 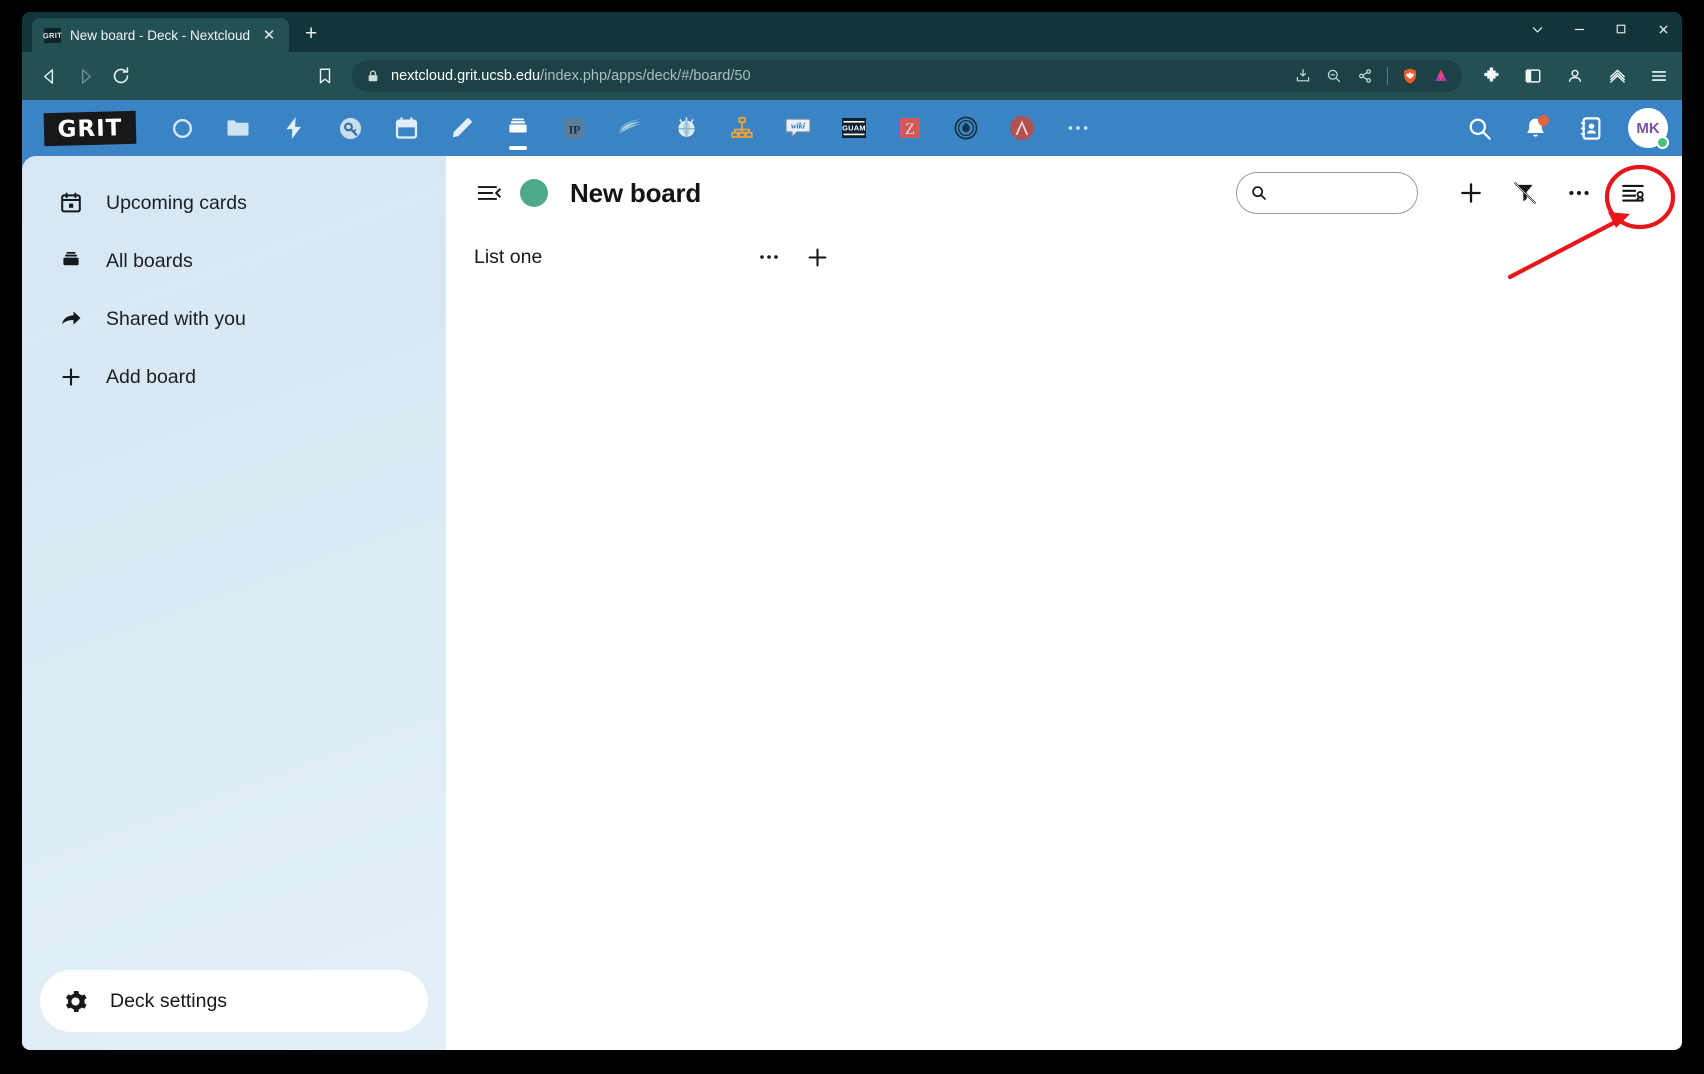 What do you see at coordinates (294, 128) in the screenshot?
I see `activity-icon` at bounding box center [294, 128].